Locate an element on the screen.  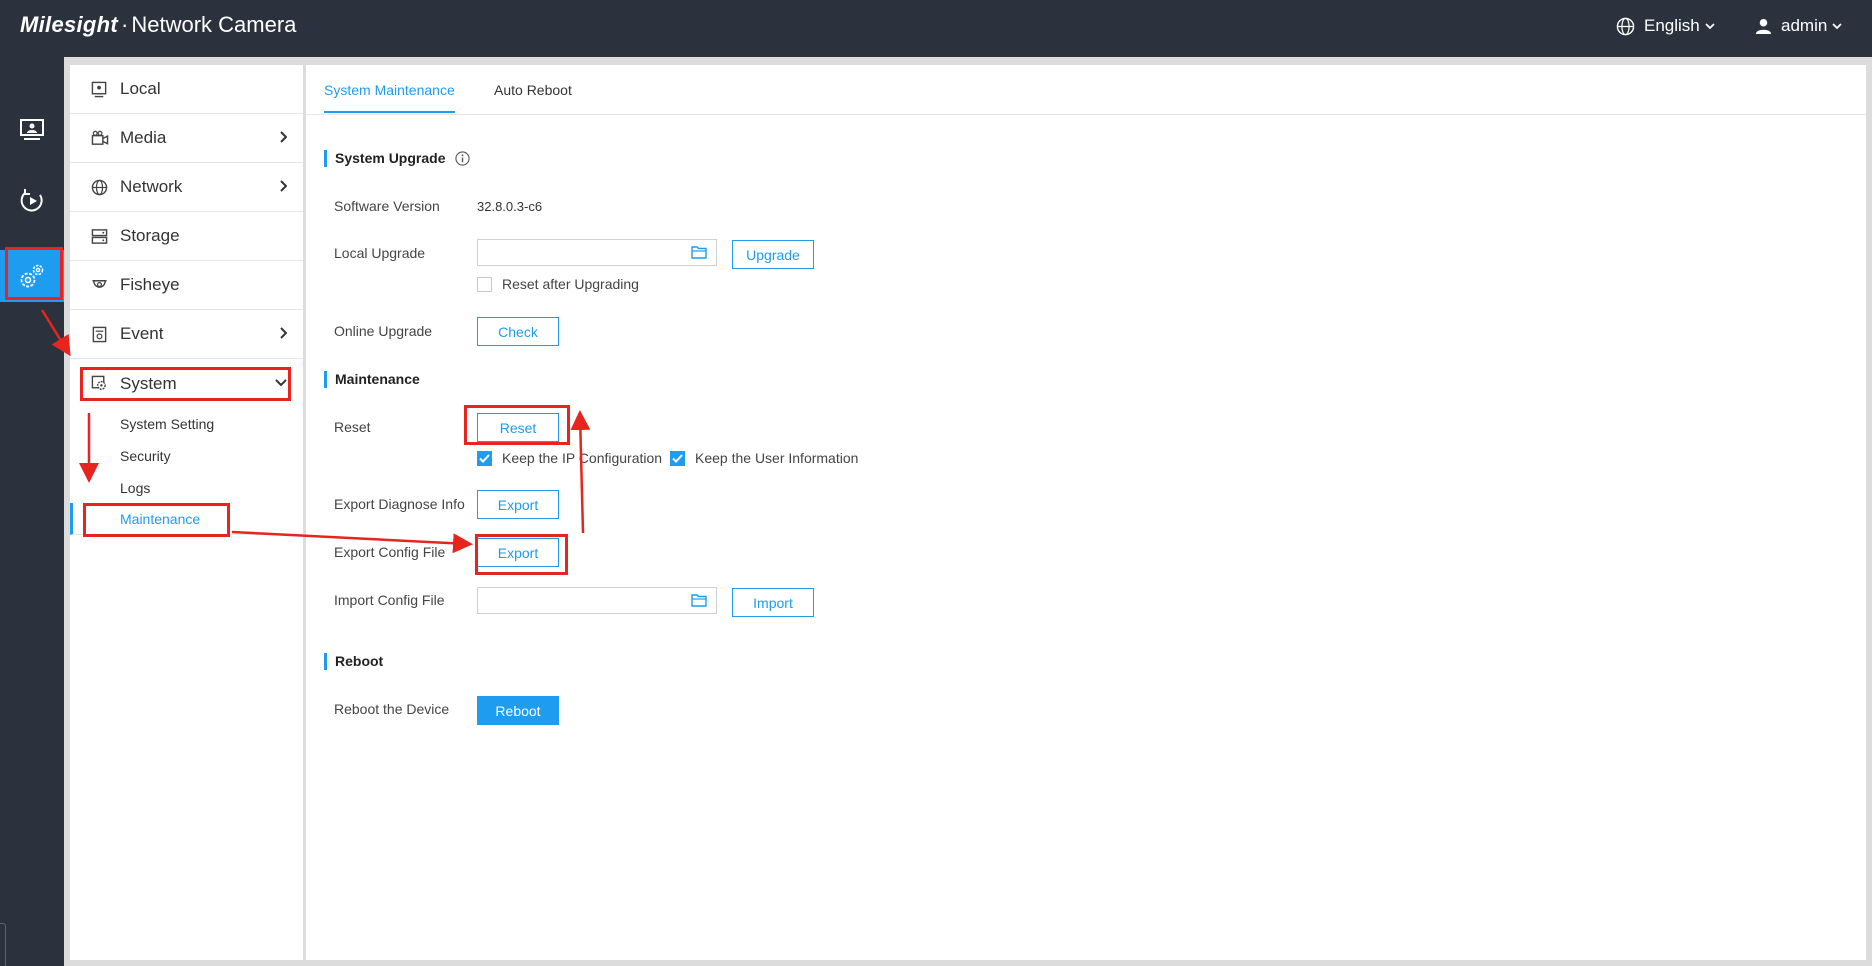
settings-icon is located at coordinates (32, 276).